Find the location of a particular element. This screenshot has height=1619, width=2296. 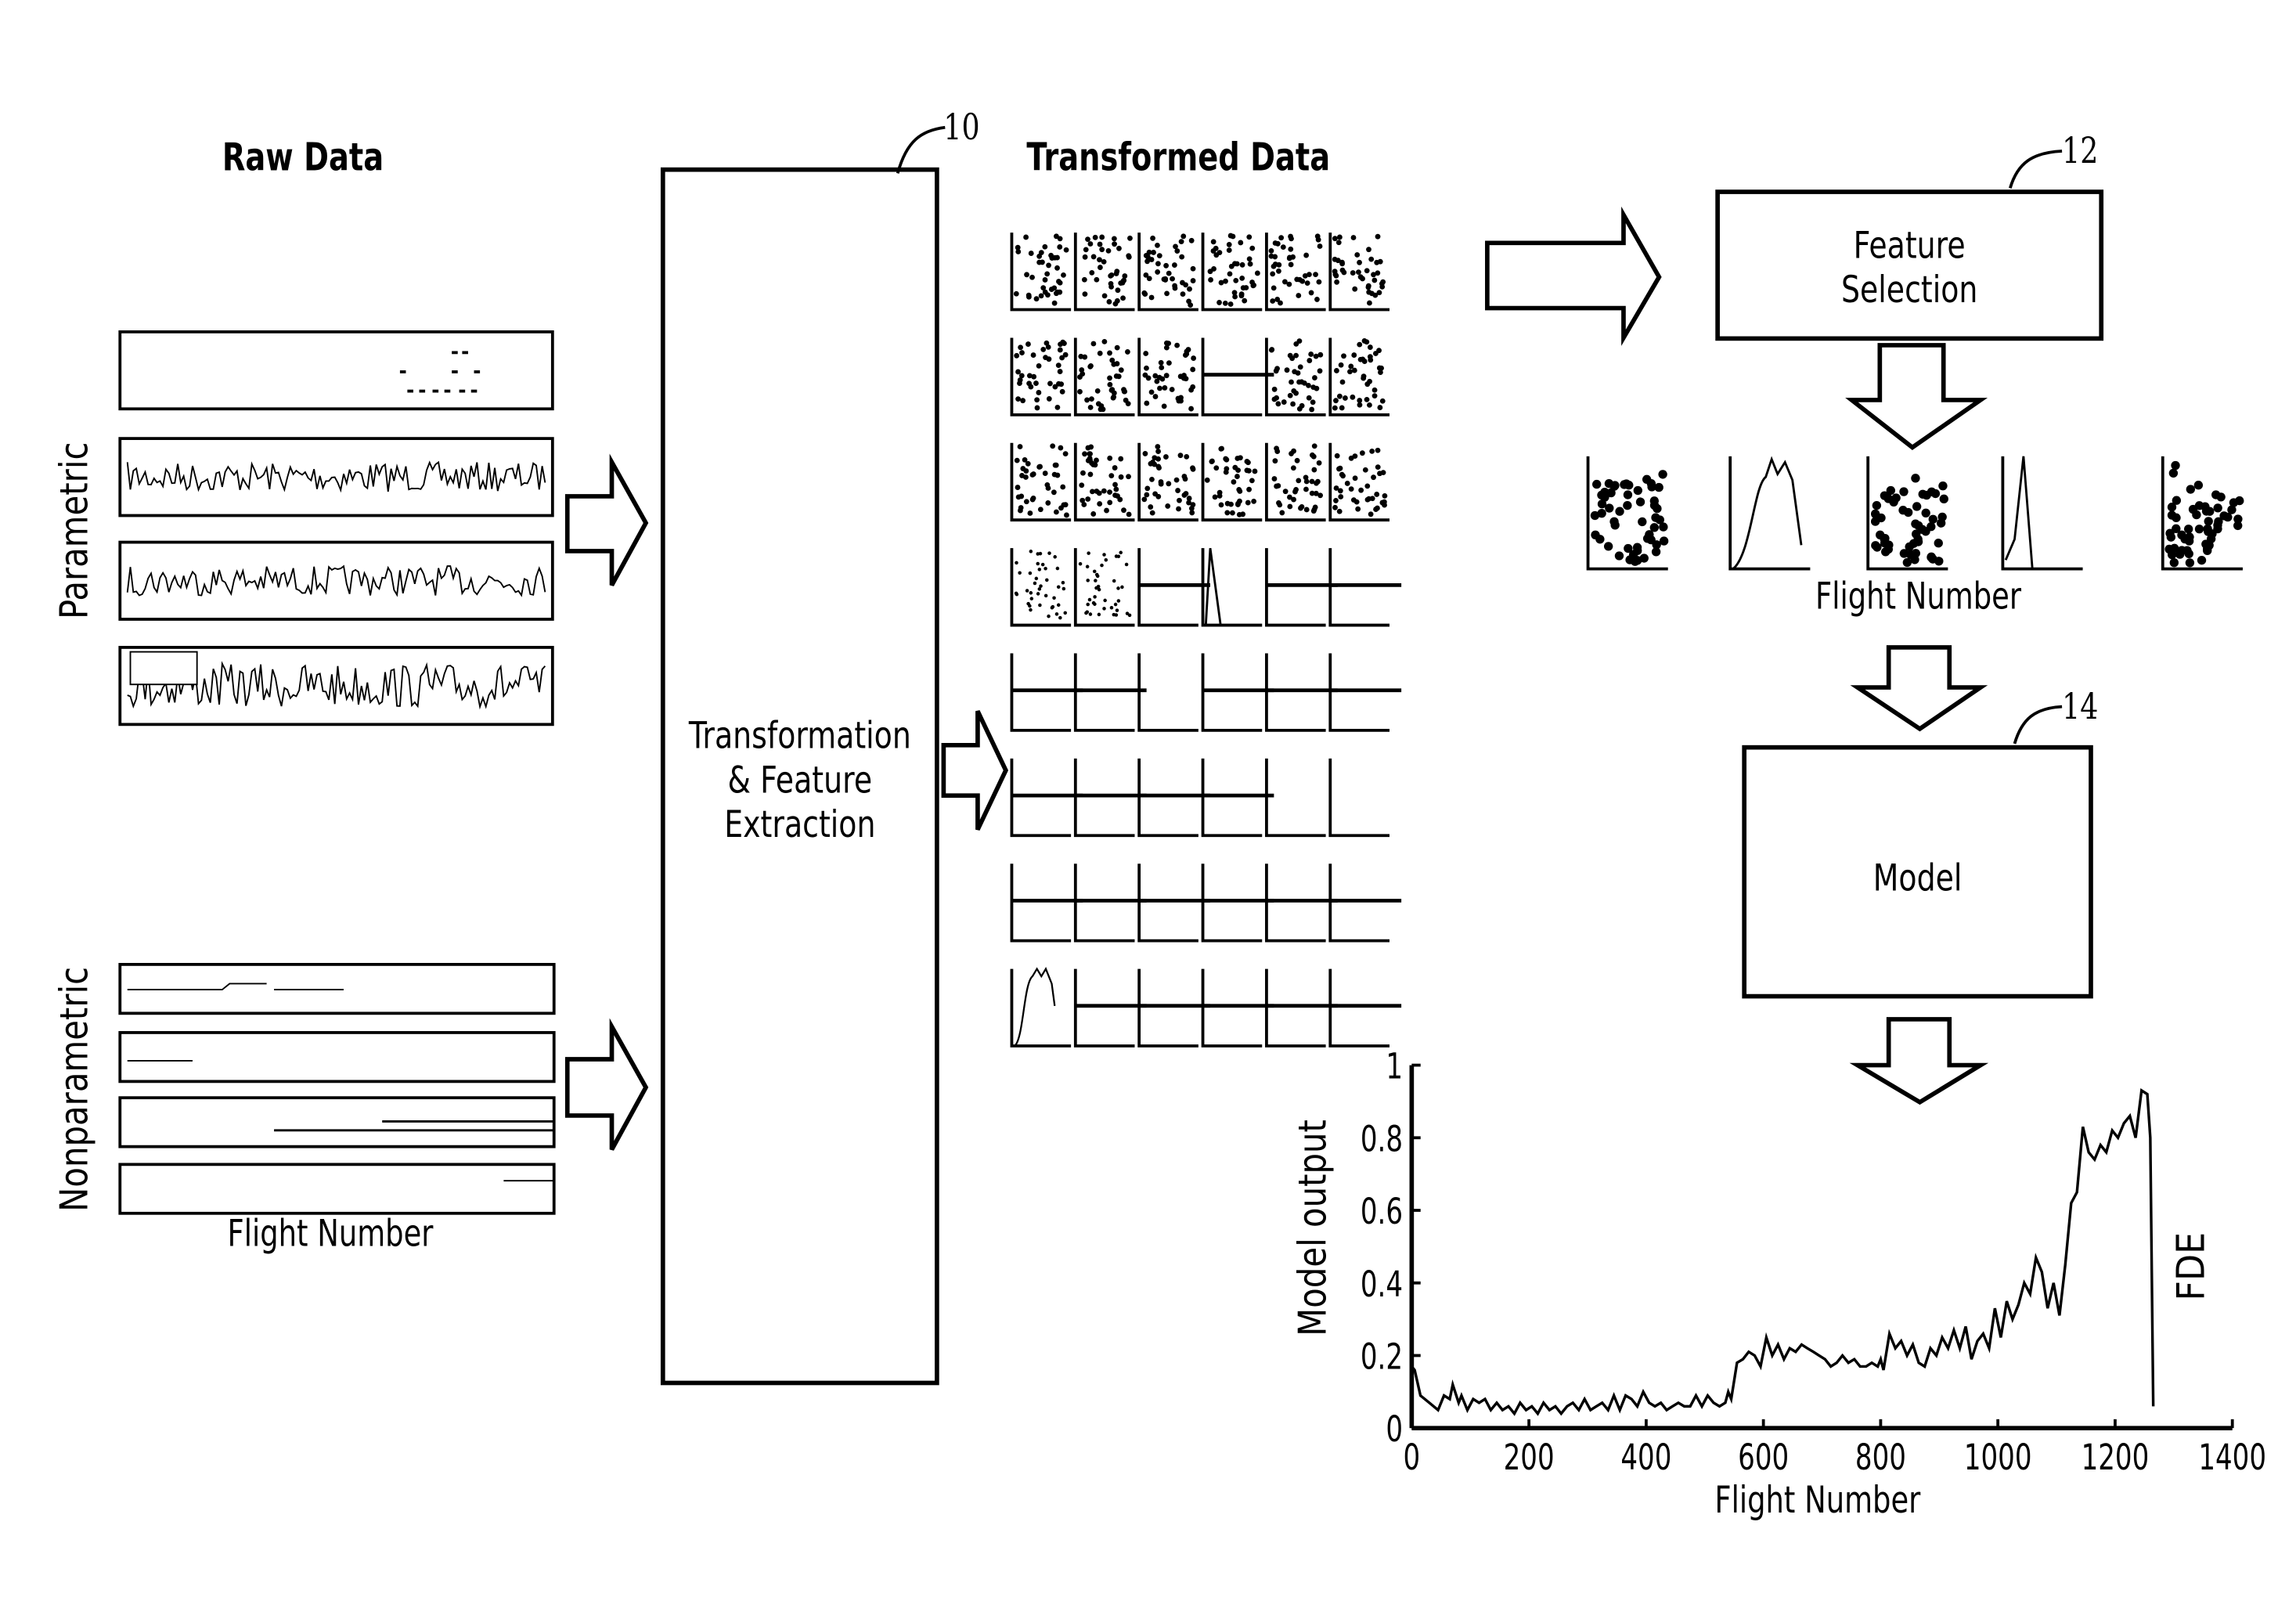

y-tick-label: 0 is located at coordinates (1394, 1429).